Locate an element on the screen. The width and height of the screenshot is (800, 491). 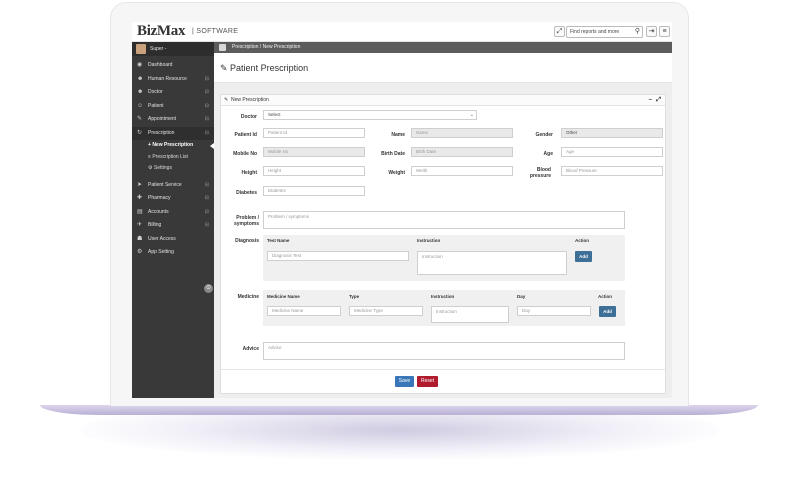
gear-icon: ⚙ is located at coordinates (140, 252).